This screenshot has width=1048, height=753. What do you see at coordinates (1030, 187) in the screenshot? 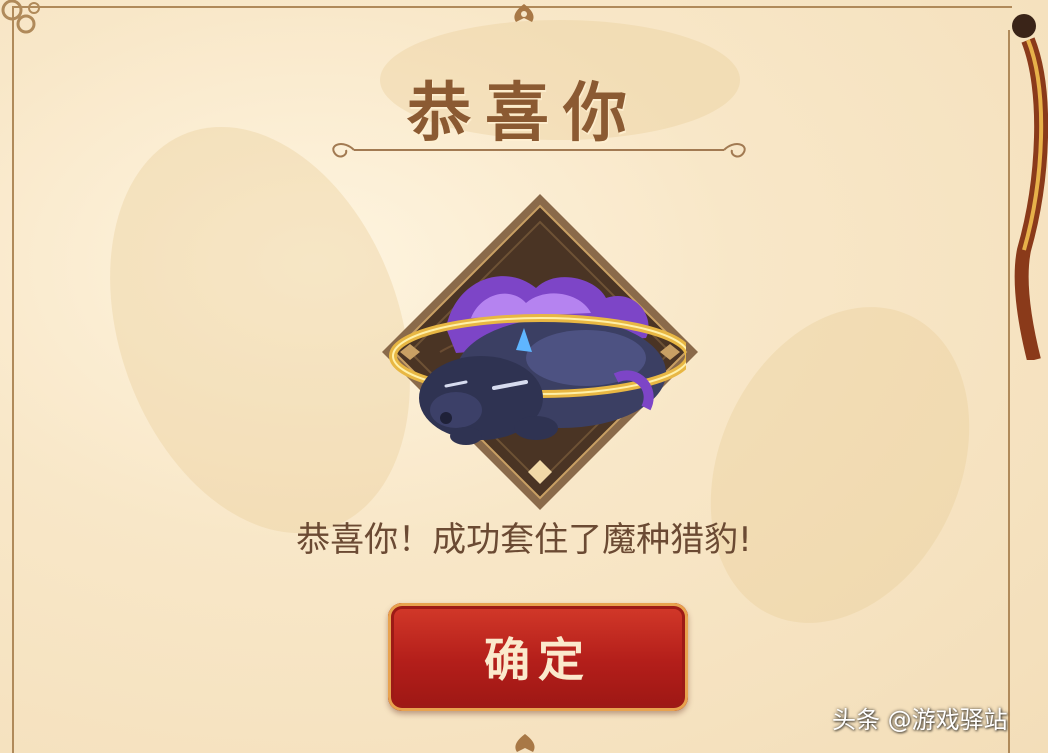
I see `scroll-strap-icon` at bounding box center [1030, 187].